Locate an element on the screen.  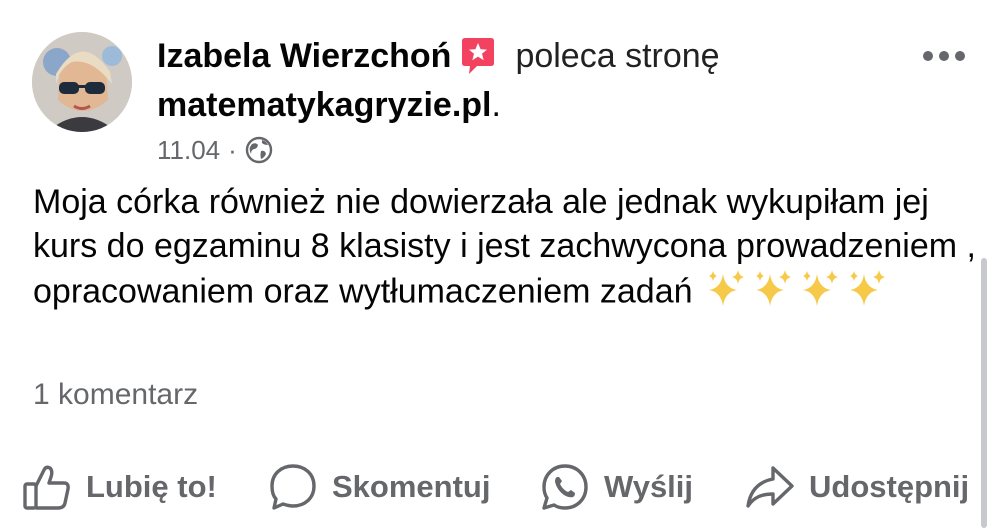
globe-icon is located at coordinates (259, 150).